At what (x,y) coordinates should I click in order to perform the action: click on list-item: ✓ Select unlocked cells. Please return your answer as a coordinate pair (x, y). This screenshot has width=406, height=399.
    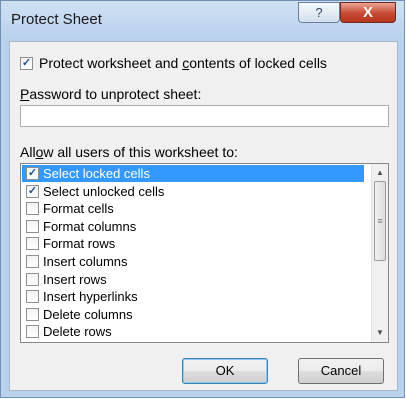
    Looking at the image, I should click on (193, 191).